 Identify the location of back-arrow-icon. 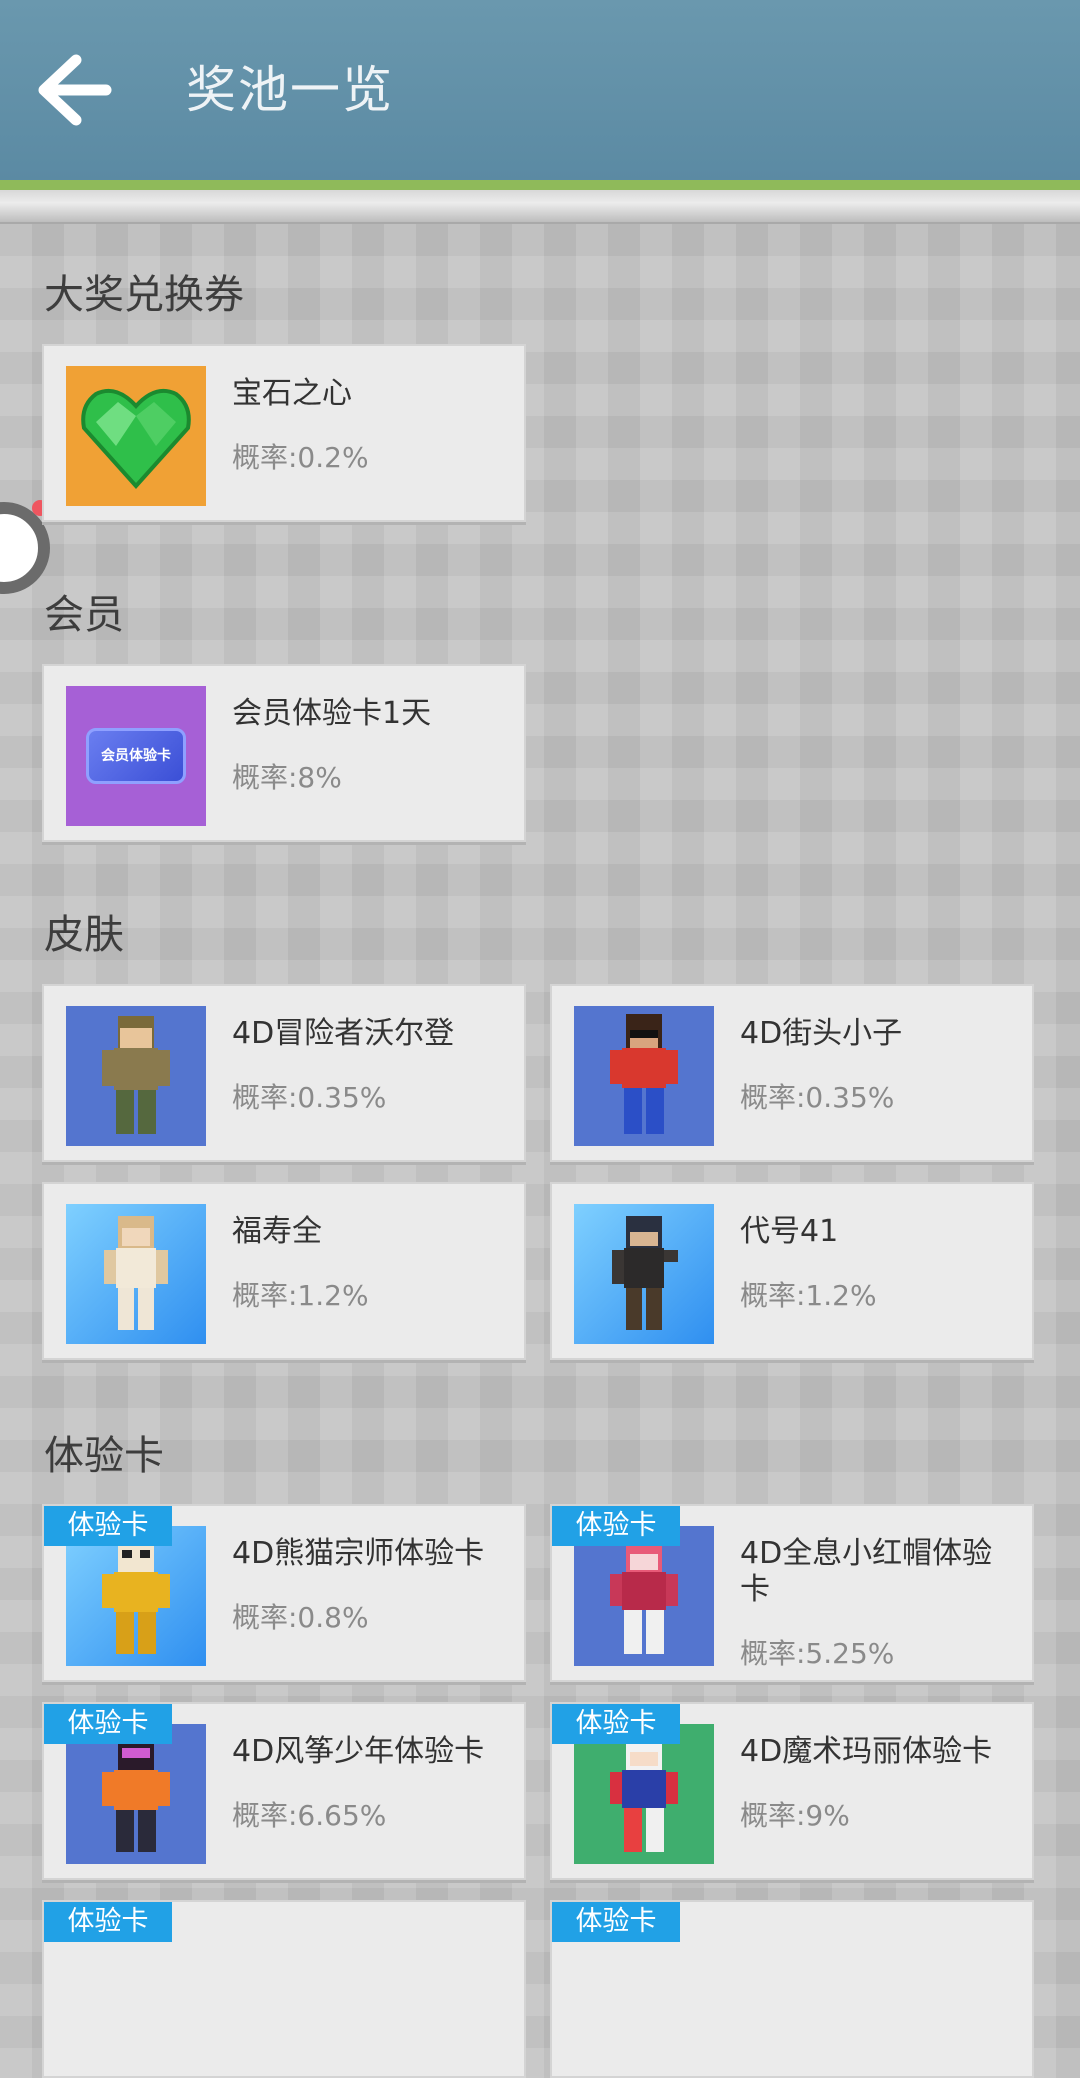
(77, 90).